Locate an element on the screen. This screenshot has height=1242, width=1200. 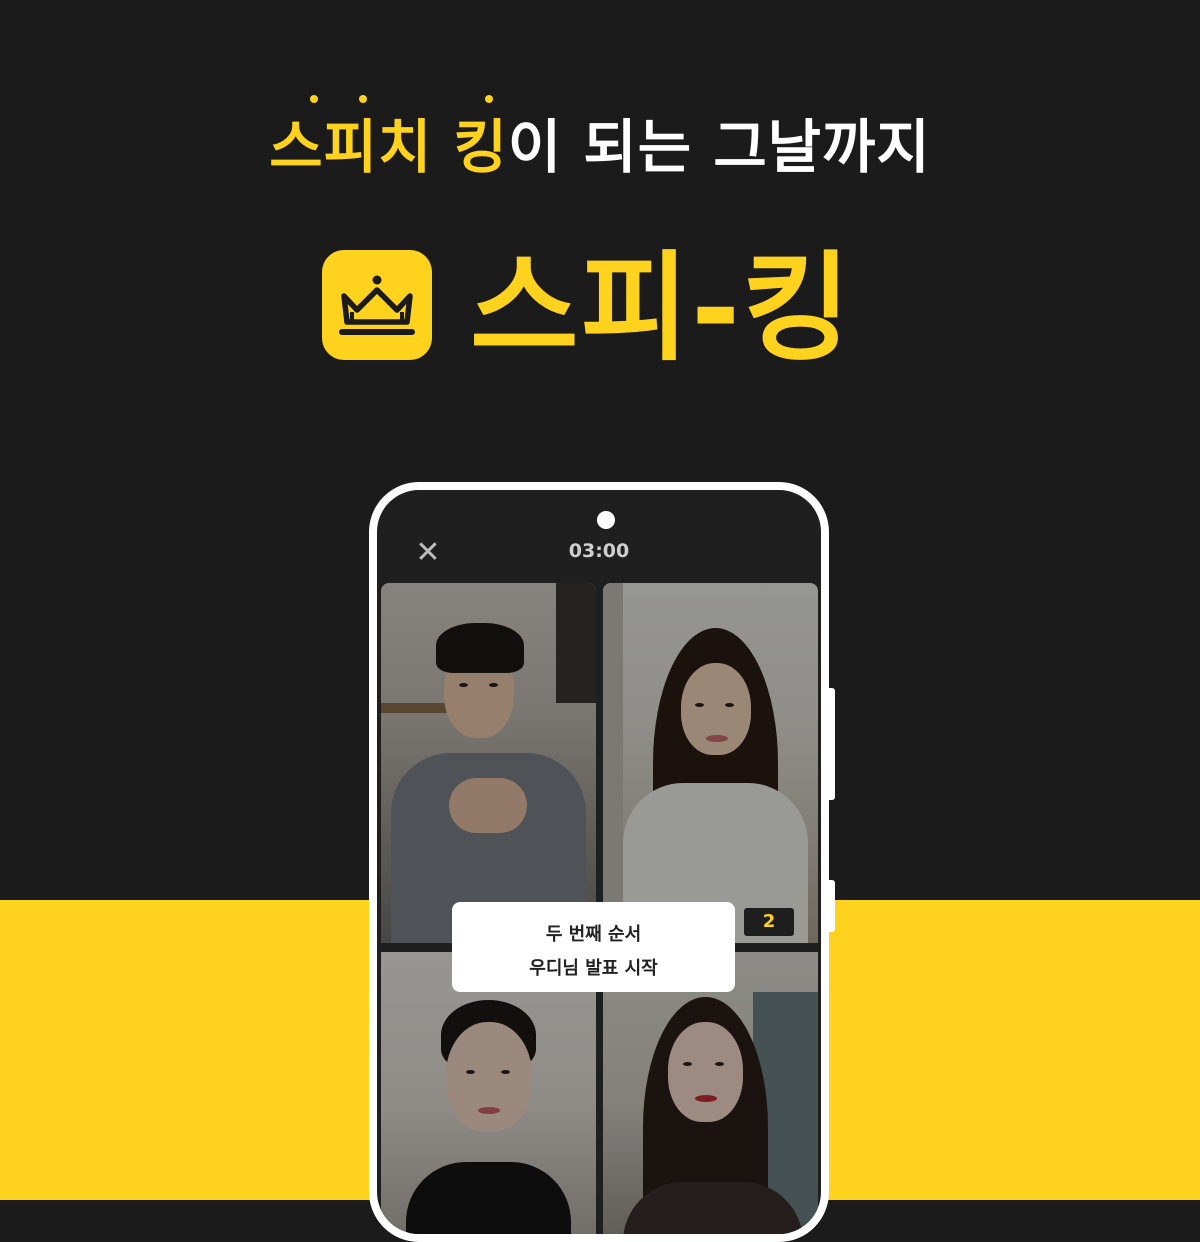
tagline: 스피치 킹이 되는 그날까지 is located at coordinates (600, 142).